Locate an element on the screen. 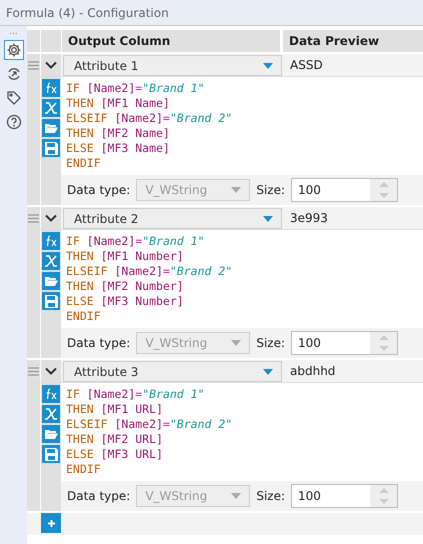 The image size is (423, 544). add-button is located at coordinates (51, 523).